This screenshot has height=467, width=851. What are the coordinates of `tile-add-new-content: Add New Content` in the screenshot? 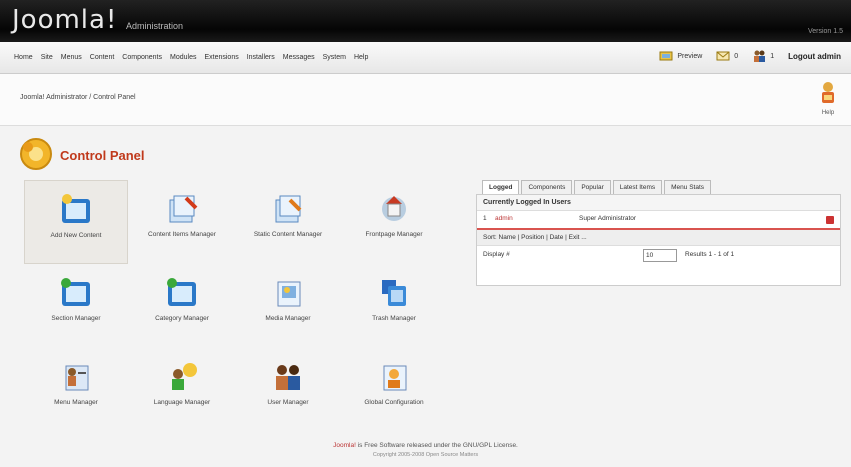 It's located at (76, 222).